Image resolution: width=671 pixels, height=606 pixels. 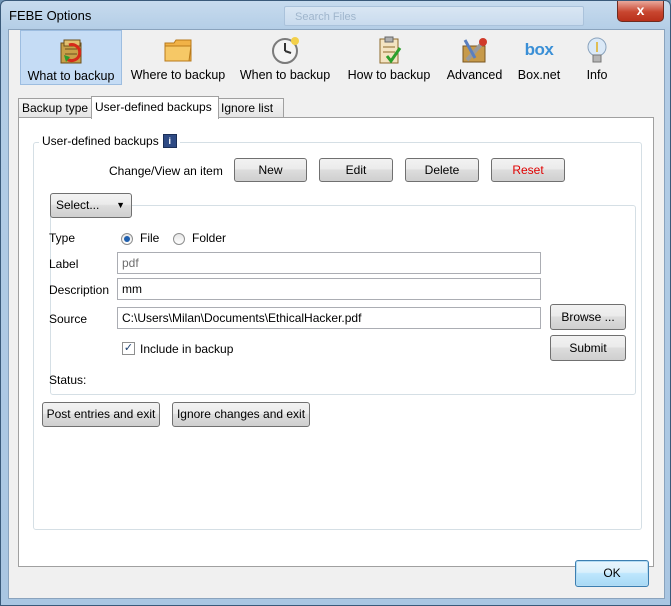 I want to click on clipboard-check-icon, so click(x=390, y=50).